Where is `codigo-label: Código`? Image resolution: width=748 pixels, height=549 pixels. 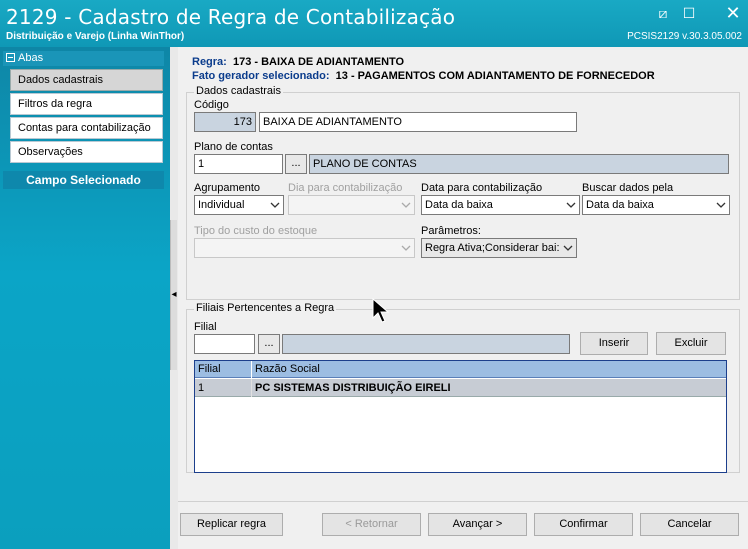 codigo-label: Código is located at coordinates (211, 105).